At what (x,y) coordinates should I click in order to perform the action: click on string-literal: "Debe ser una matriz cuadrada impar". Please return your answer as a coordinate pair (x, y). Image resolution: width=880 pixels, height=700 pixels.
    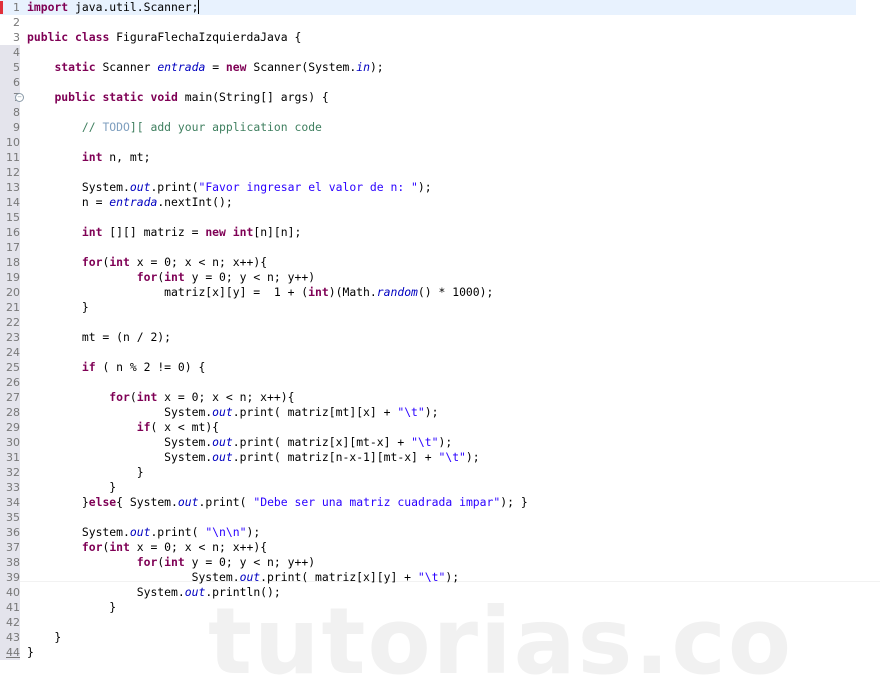
    Looking at the image, I should click on (377, 502).